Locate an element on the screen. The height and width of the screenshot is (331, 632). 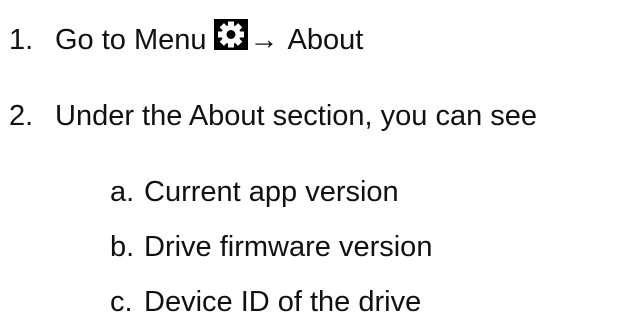
step-text: Go to Menu is located at coordinates (131, 40).